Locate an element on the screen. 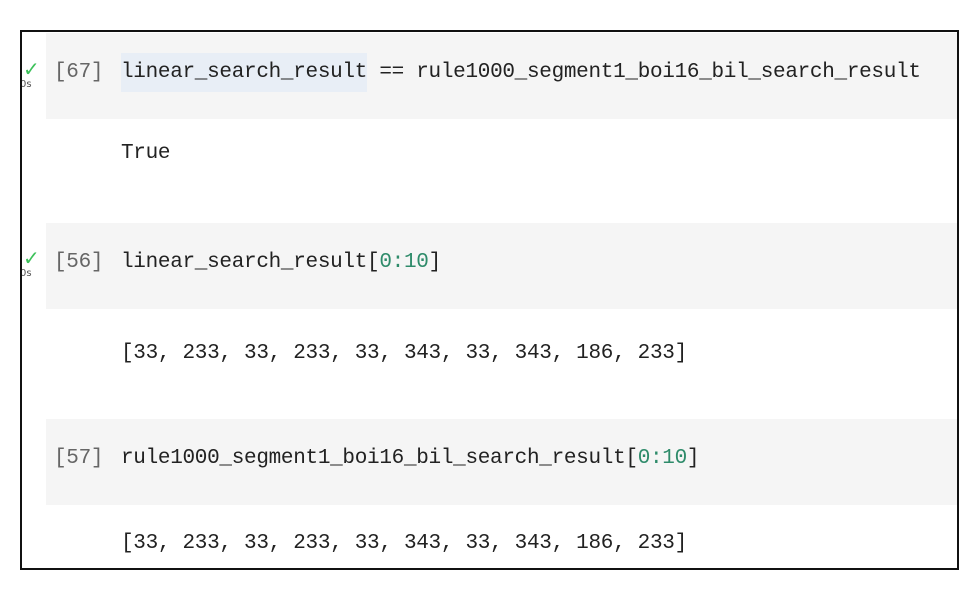 The image size is (976, 594). execution-count: [57] is located at coordinates (79, 458).